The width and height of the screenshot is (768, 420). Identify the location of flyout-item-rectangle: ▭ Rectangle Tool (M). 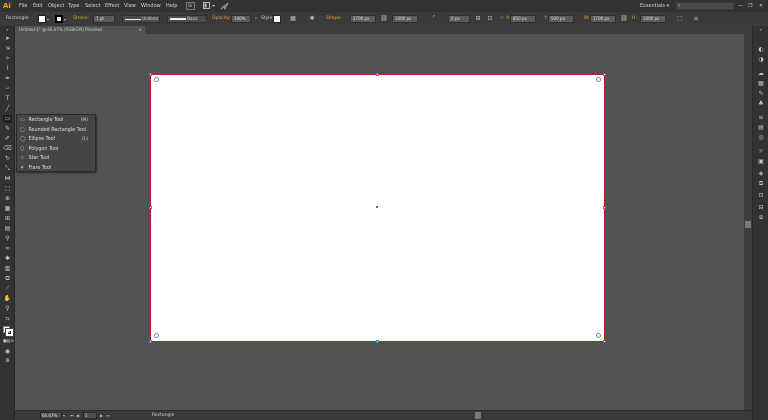
(57, 120).